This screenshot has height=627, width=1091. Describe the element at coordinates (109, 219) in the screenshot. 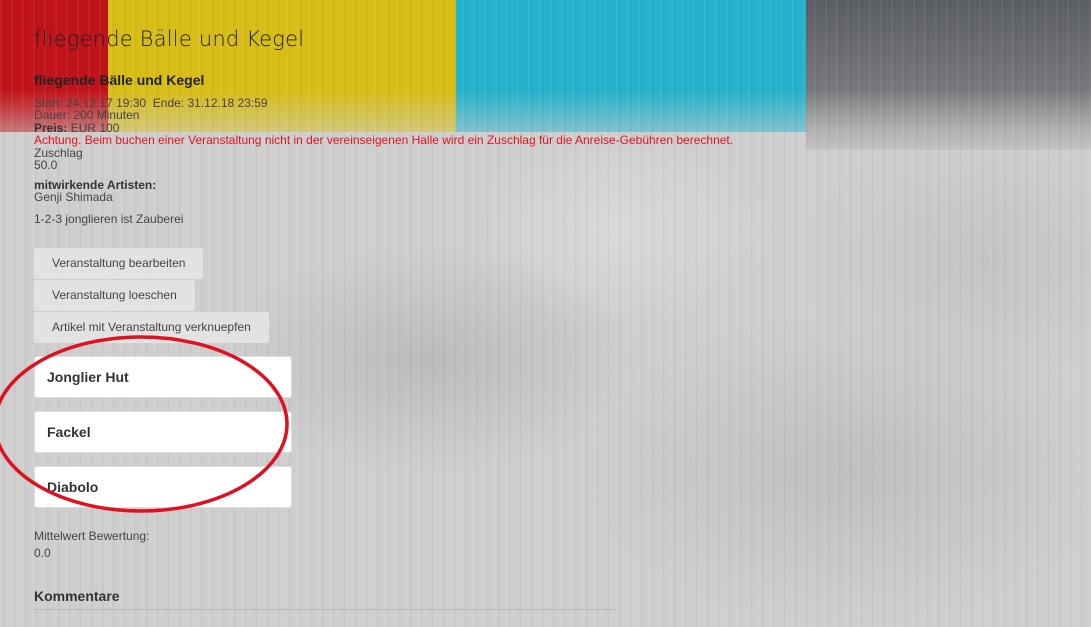

I see `event-description: 1-2-3 jonglieren ist Zauberei` at that location.